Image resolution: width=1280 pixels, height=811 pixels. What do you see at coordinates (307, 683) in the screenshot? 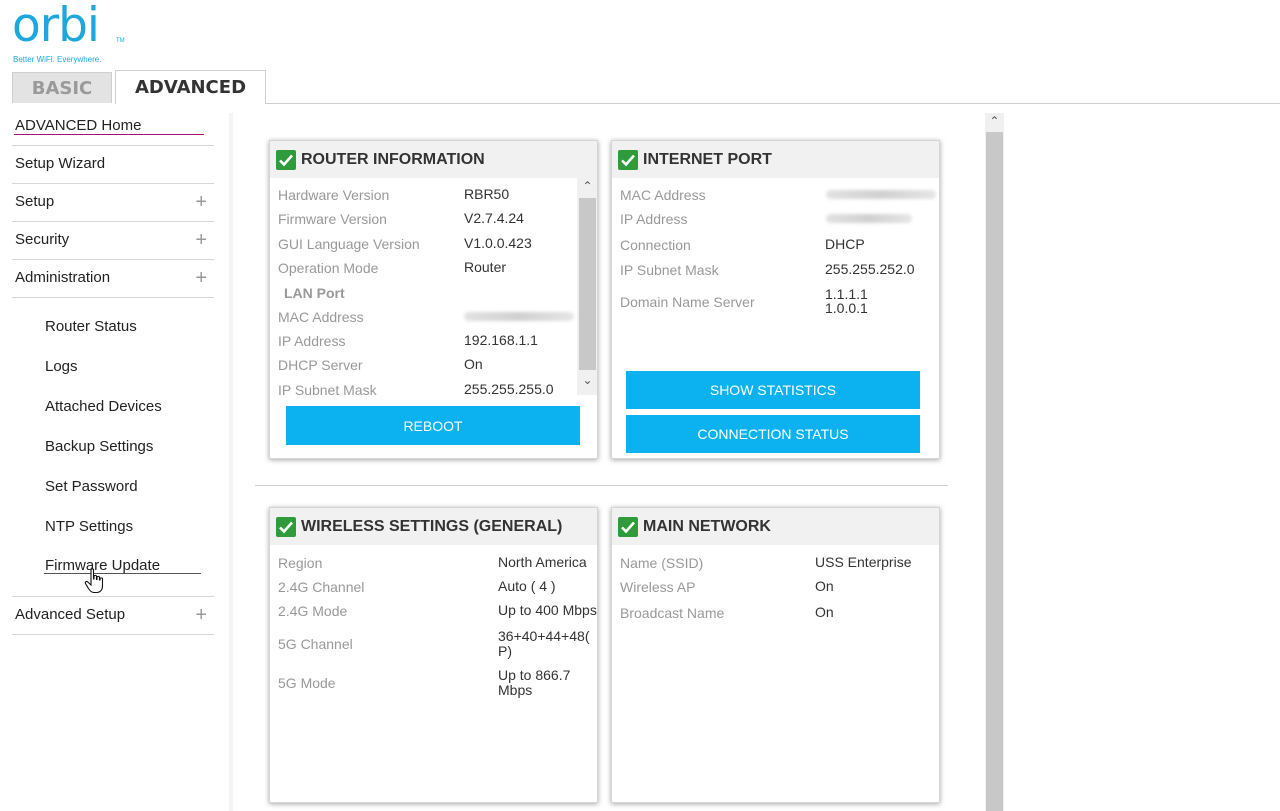
I see `info-label: 5G Mode` at bounding box center [307, 683].